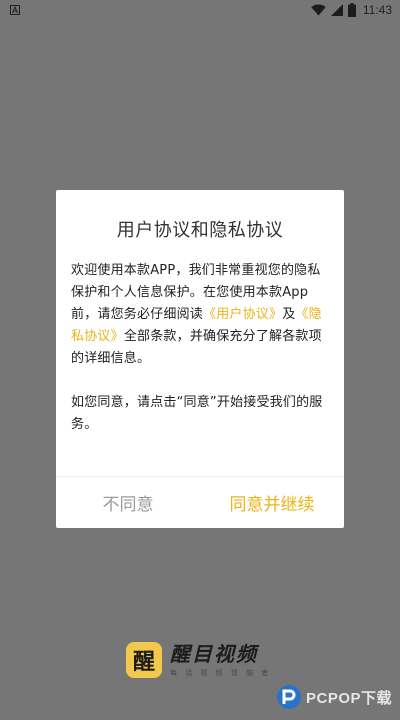  What do you see at coordinates (200, 11) in the screenshot?
I see `status-bar: 11:43` at bounding box center [200, 11].